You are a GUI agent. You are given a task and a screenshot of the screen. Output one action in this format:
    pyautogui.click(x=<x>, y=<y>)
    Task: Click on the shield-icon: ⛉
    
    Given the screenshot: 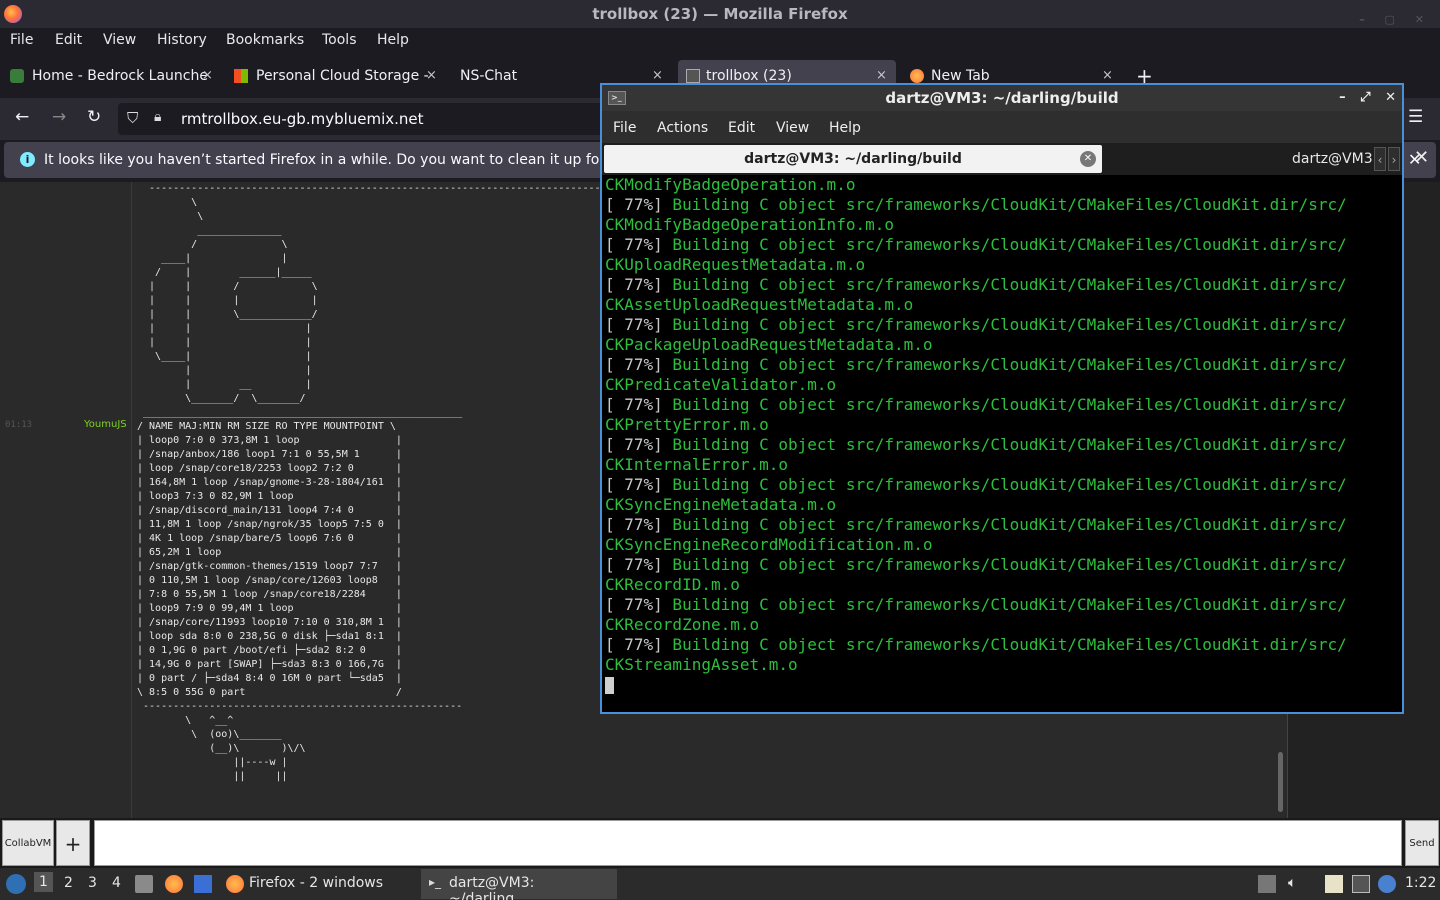 What is the action you would take?
    pyautogui.click(x=132, y=118)
    